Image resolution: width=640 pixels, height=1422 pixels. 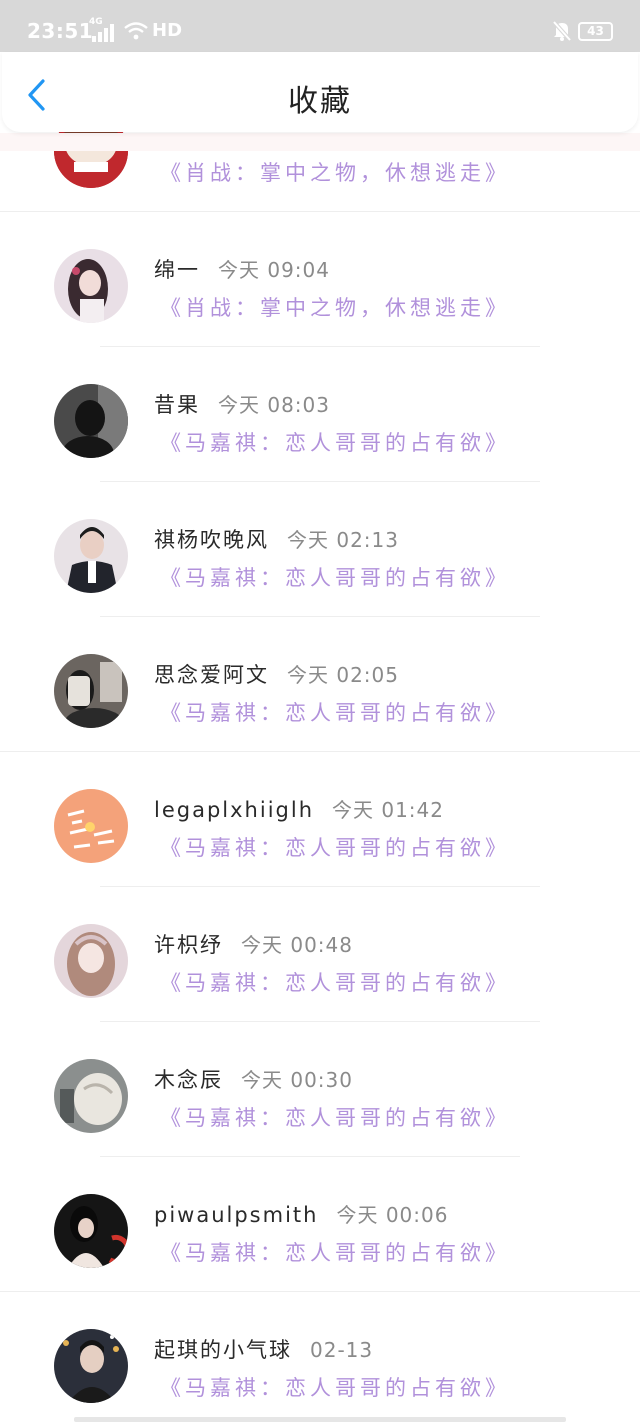 What do you see at coordinates (177, 270) in the screenshot?
I see `user-name: 绵一` at bounding box center [177, 270].